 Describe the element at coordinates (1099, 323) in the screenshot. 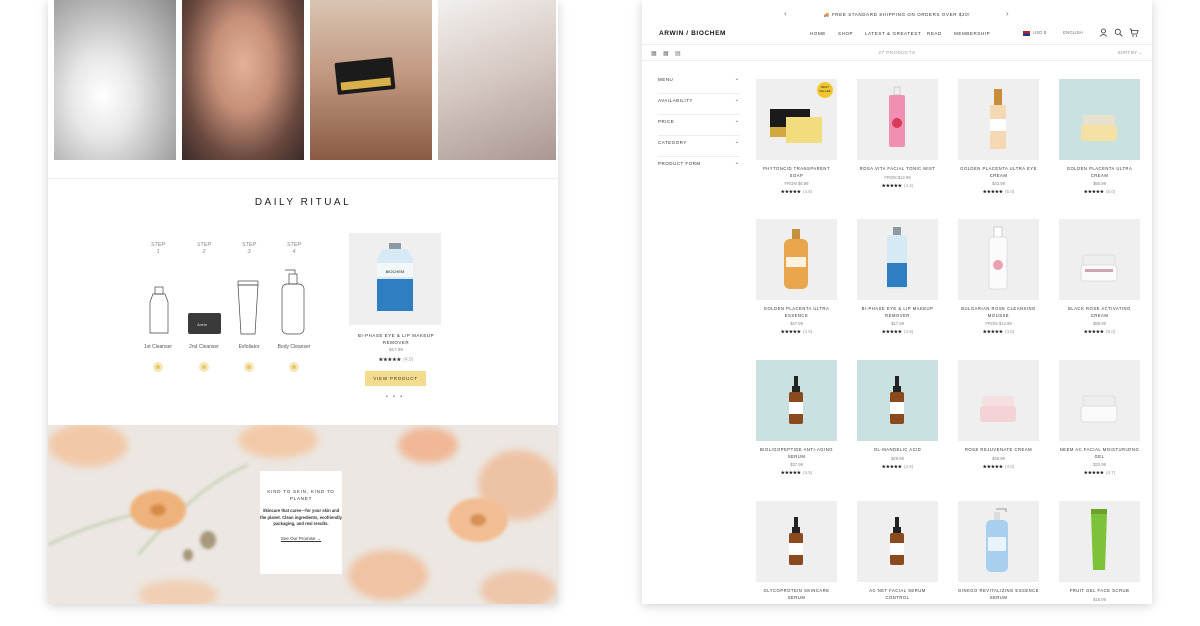

I see `product-price: $88.99` at that location.